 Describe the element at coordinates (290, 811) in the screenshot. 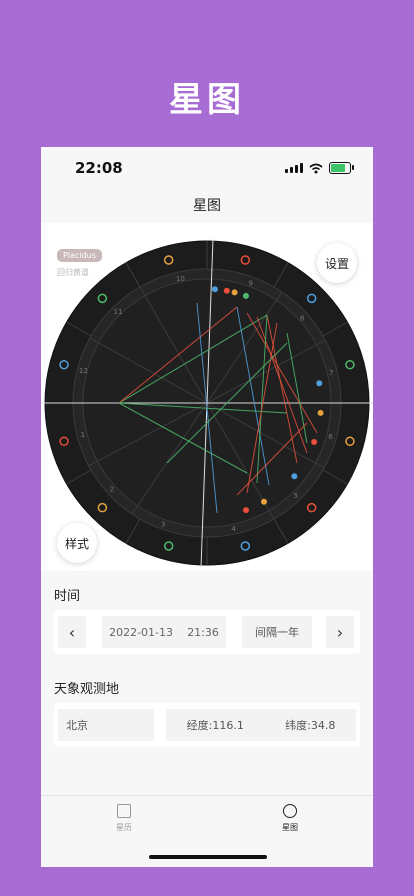

I see `chart-icon` at that location.